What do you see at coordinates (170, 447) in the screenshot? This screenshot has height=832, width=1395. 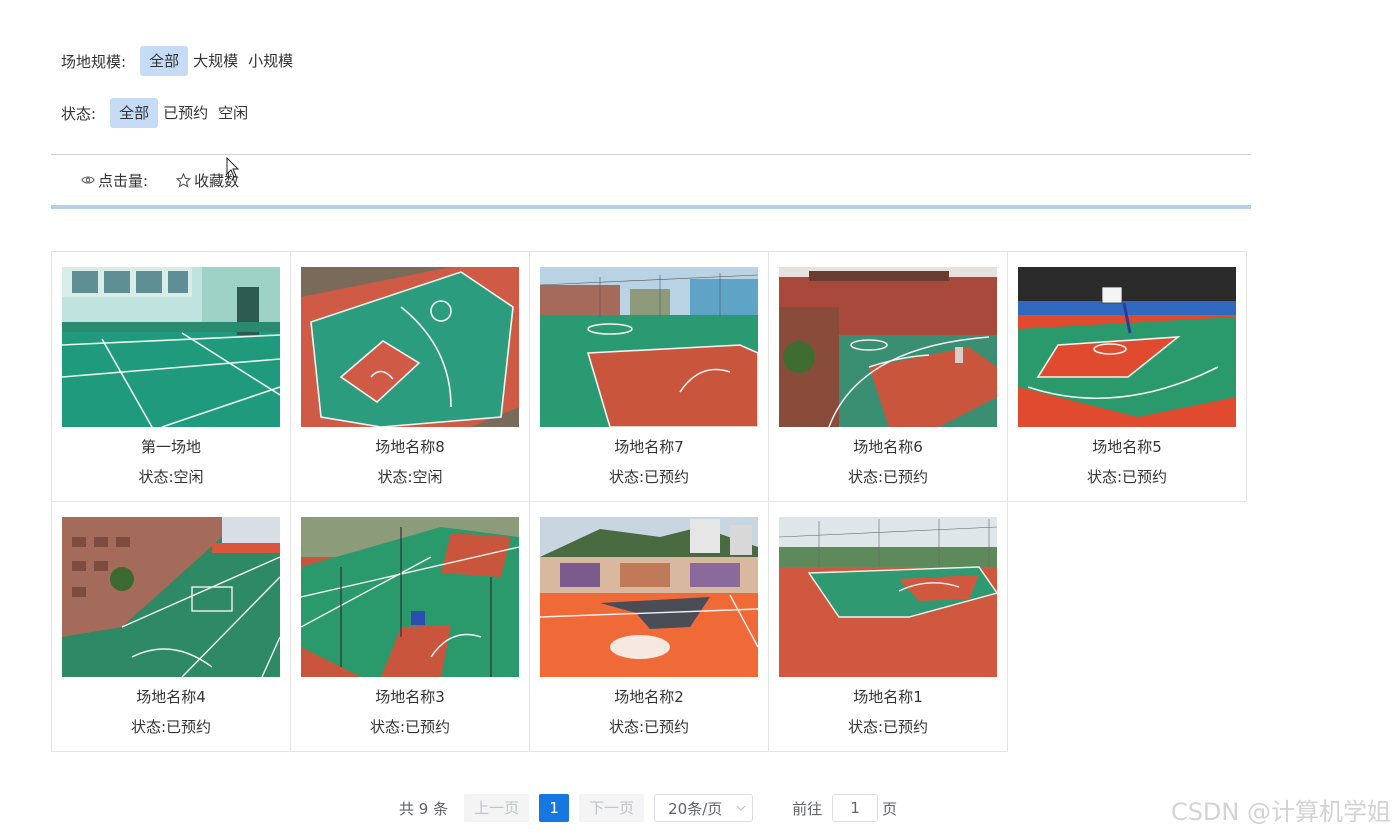 I see `venue-name: 第一场地` at bounding box center [170, 447].